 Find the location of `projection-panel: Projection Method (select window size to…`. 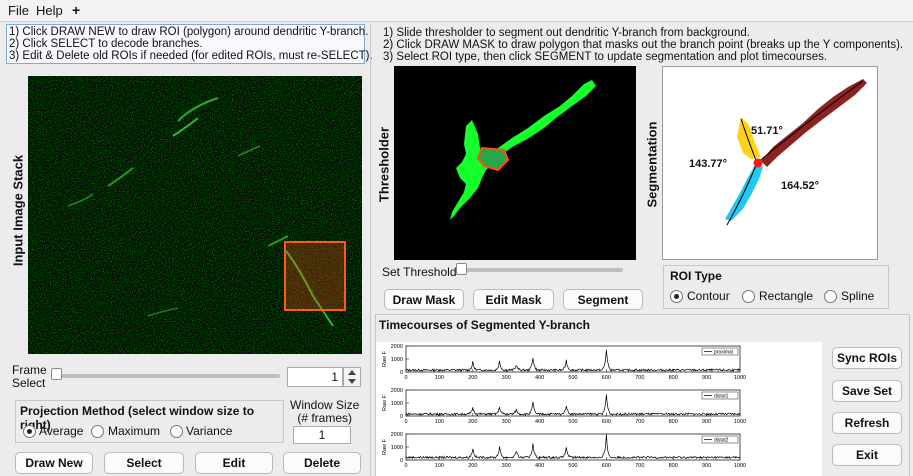

projection-panel: Projection Method (select window size to… is located at coordinates (149, 421).